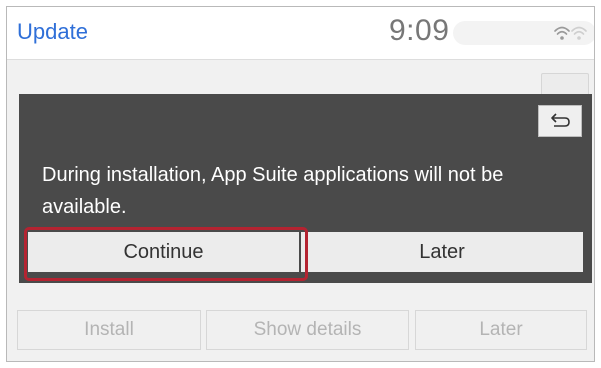  What do you see at coordinates (570, 33) in the screenshot?
I see `wifi-icon` at bounding box center [570, 33].